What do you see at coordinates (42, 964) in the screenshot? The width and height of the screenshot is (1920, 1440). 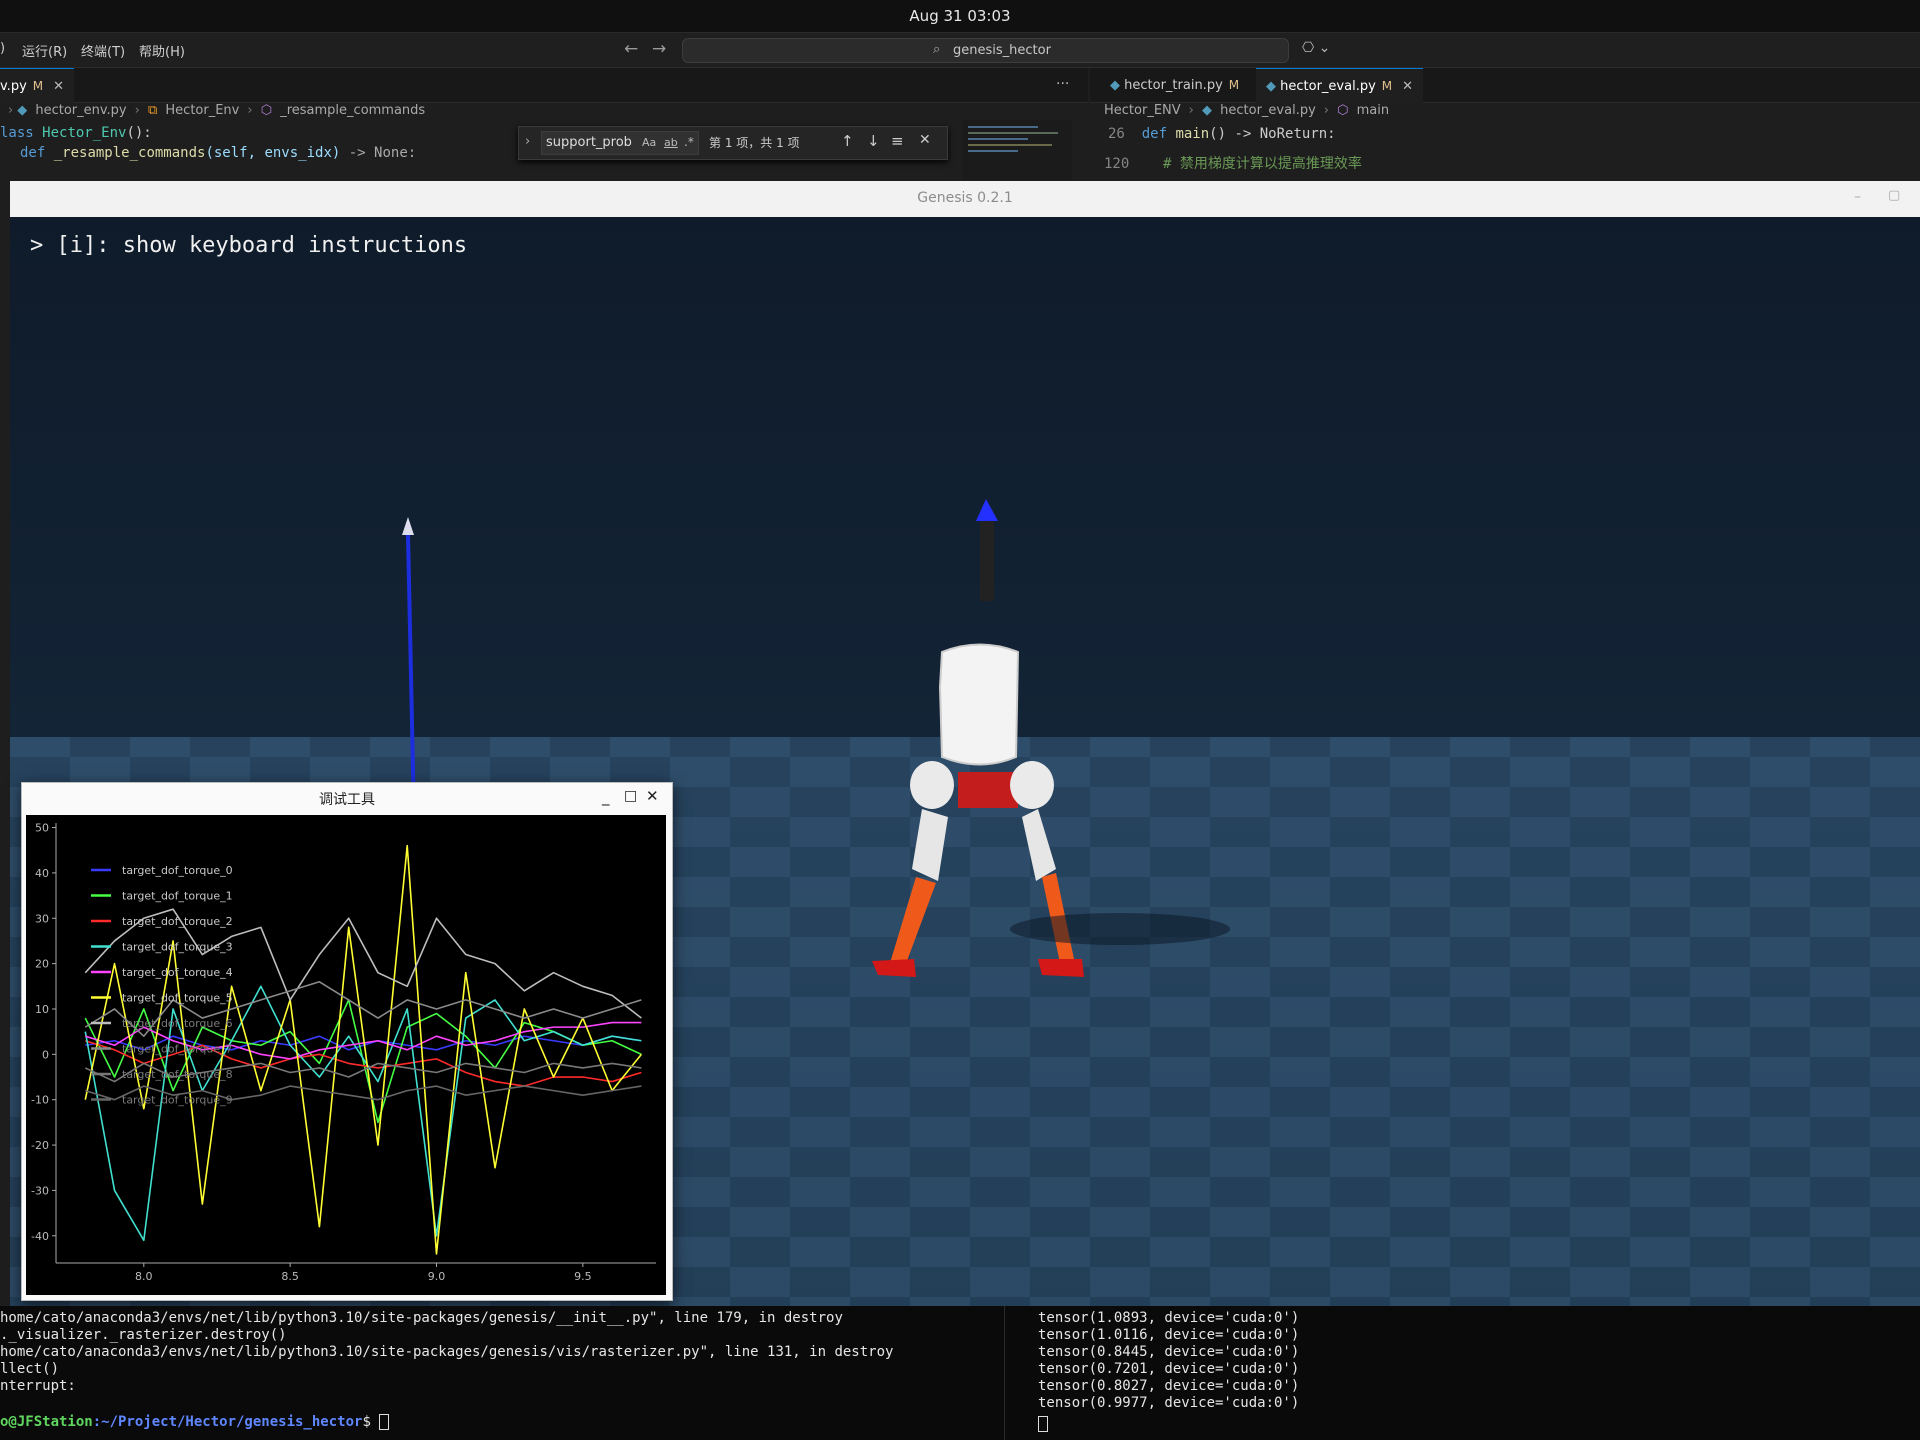 I see `y-tick-label: 20` at bounding box center [42, 964].